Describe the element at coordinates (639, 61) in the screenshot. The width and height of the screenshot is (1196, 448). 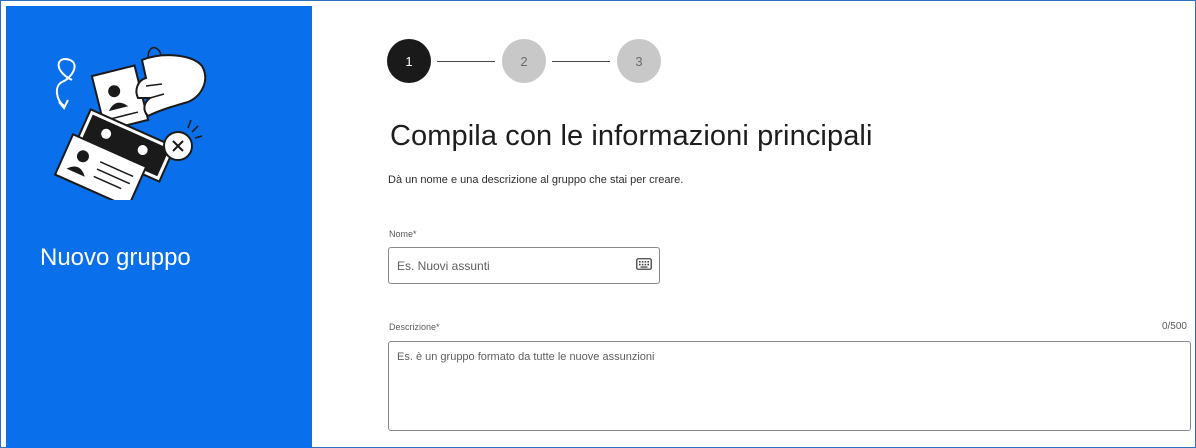
I see `step-3: 3` at that location.